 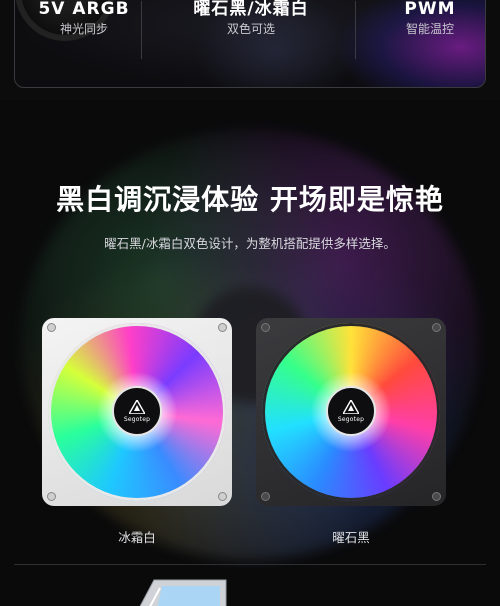 What do you see at coordinates (83, 29) in the screenshot?
I see `feature-subtitle: 神光同步` at bounding box center [83, 29].